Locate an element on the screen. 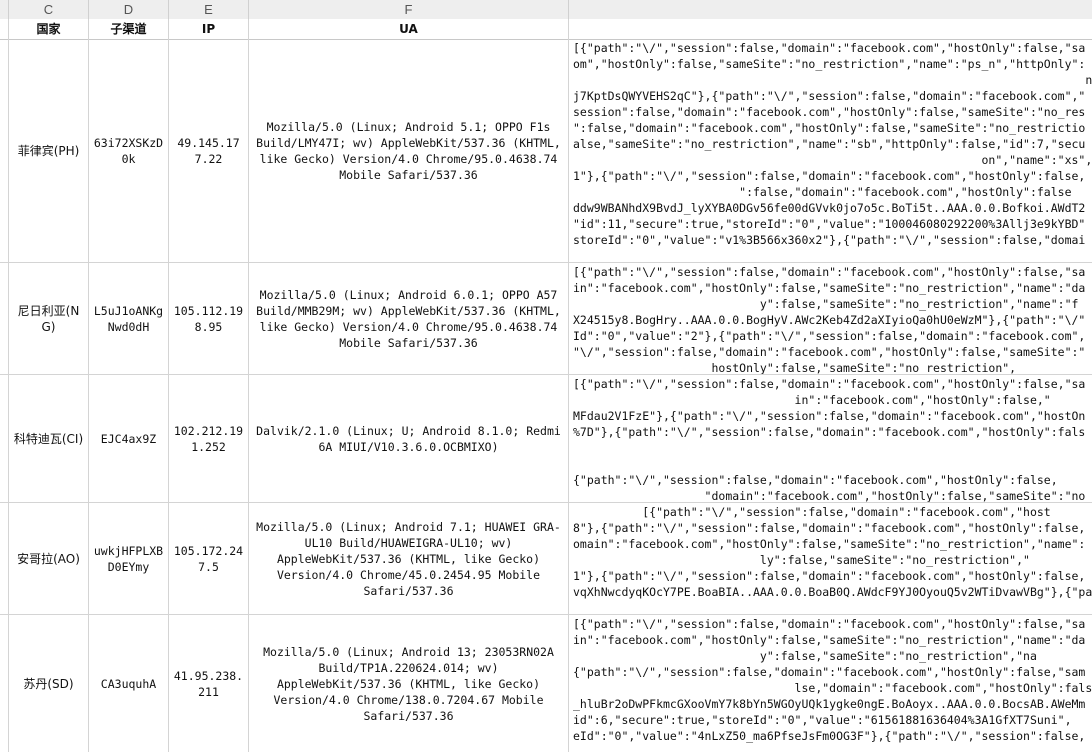 The height and width of the screenshot is (752, 1092). ip-text: 105.112.198.95 is located at coordinates (208, 318).